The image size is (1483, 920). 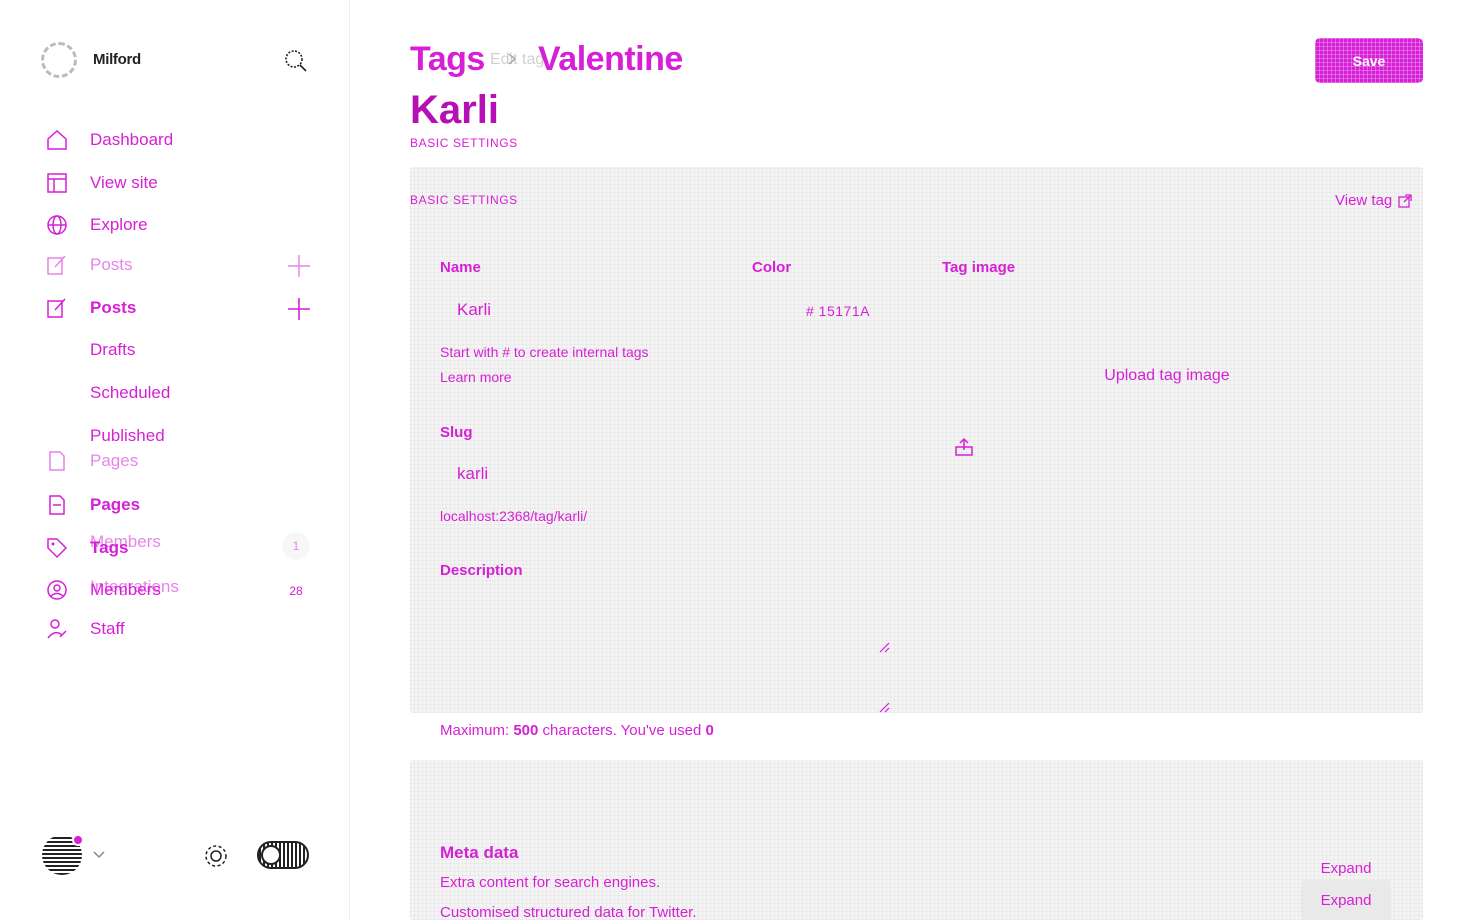 I want to click on meta-data-title: Meta data, so click(x=479, y=852).